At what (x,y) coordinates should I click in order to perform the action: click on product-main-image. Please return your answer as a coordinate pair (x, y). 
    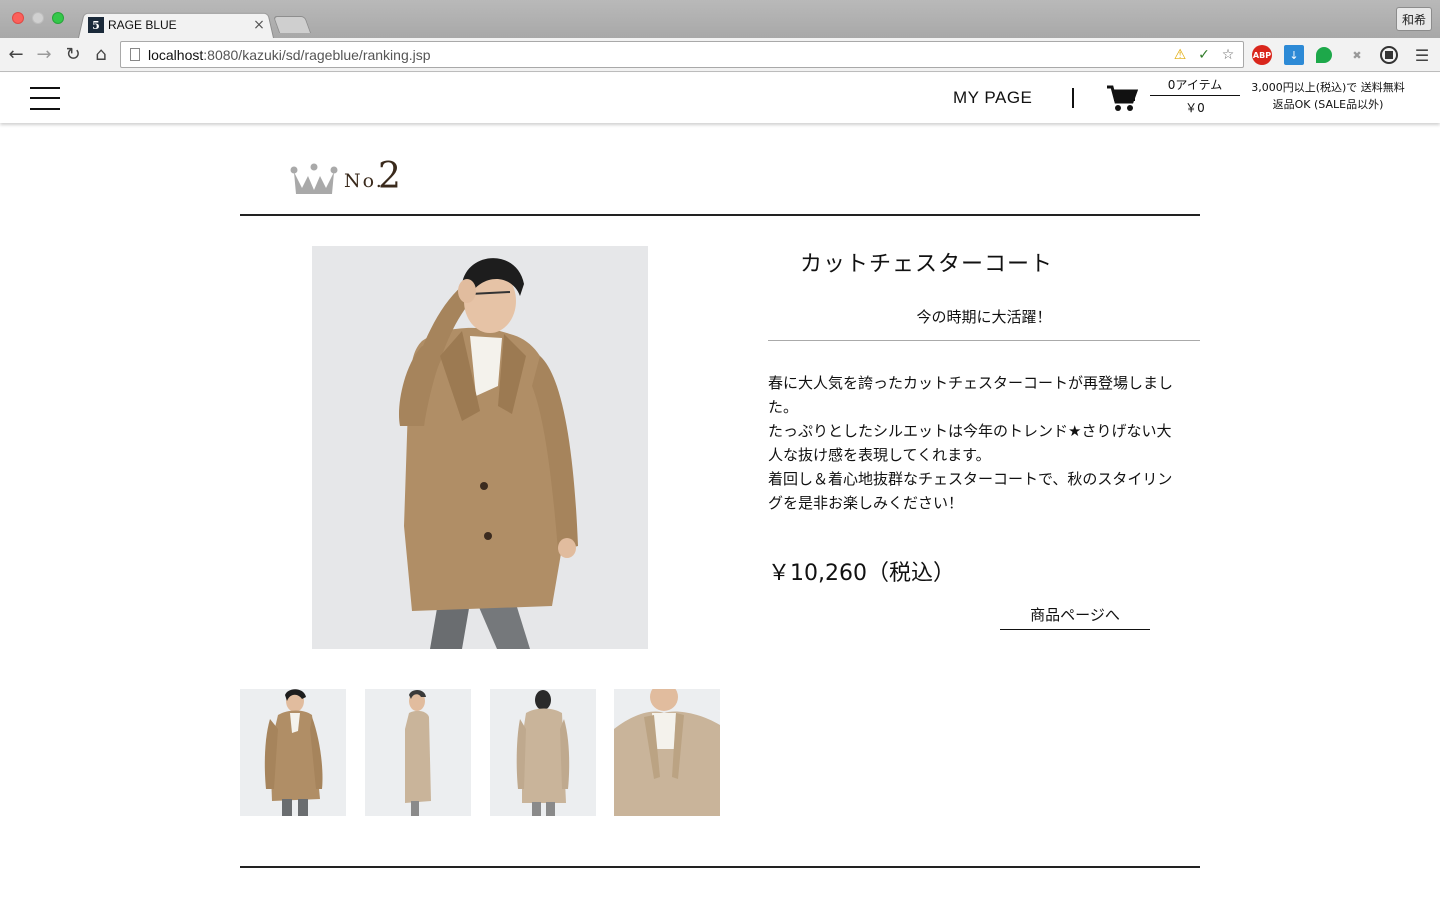
    Looking at the image, I should click on (480, 447).